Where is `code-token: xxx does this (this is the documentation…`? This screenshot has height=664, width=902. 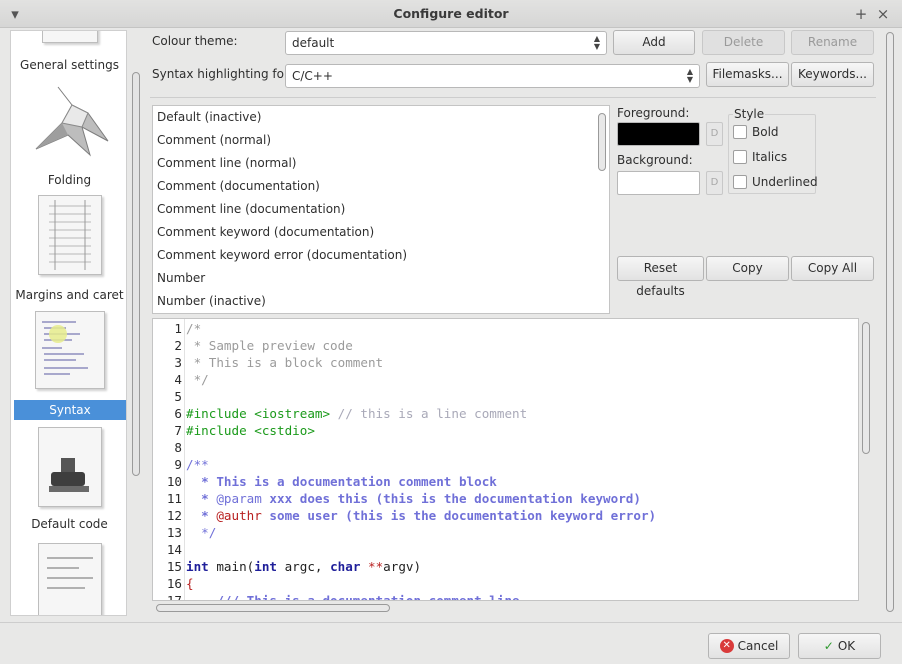
code-token: xxx does this (this is the documentation… is located at coordinates (451, 498).